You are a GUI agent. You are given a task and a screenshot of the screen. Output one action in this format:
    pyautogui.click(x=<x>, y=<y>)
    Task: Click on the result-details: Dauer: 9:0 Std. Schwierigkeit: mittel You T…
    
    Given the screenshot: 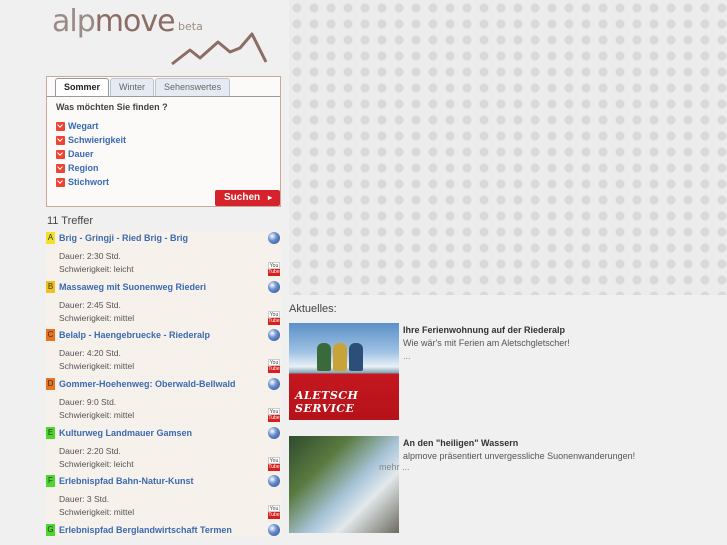 What is the action you would take?
    pyautogui.click(x=163, y=409)
    